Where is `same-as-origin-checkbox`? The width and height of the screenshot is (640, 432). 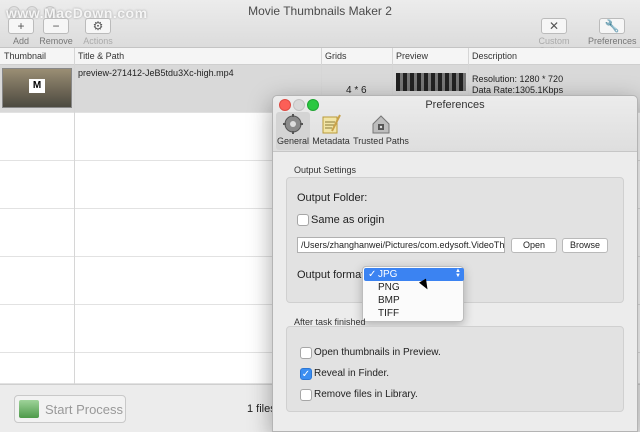
same-as-origin-checkbox is located at coordinates (303, 220).